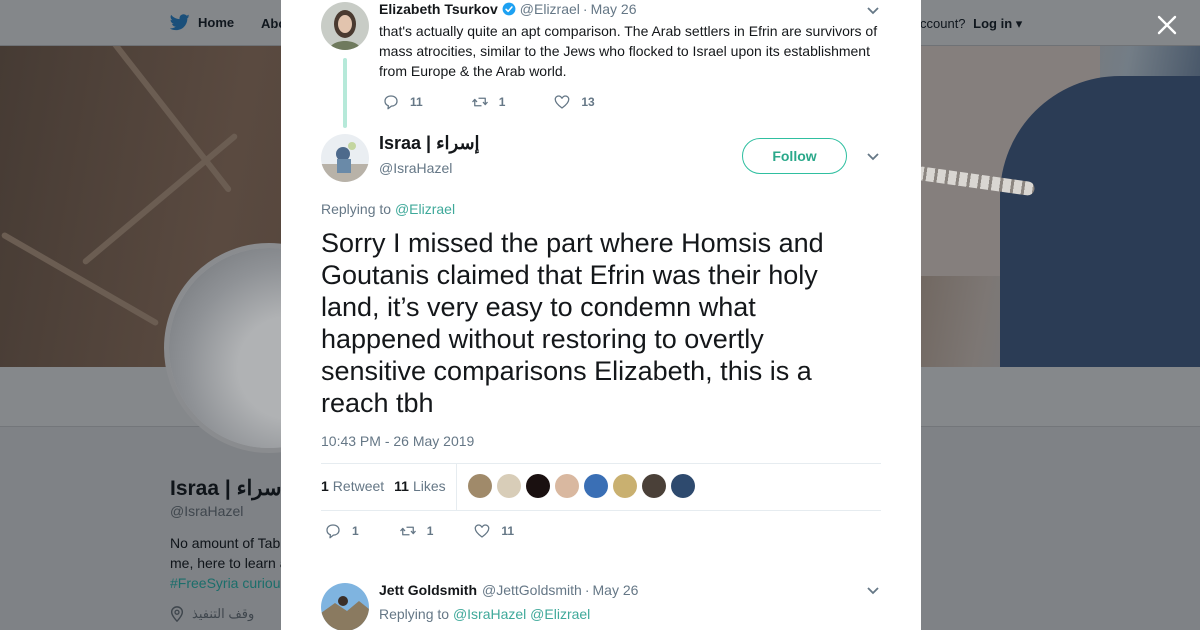 The image size is (1200, 630). Describe the element at coordinates (352, 486) in the screenshot. I see `retweets-stat: 1 Retweet` at that location.